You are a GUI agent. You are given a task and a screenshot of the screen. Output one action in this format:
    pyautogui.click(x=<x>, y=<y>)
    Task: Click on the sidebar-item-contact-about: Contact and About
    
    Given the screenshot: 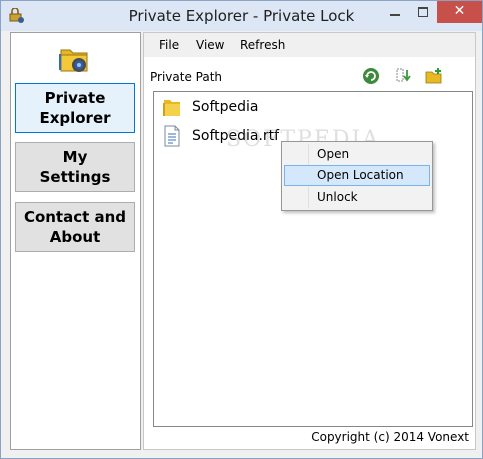 What is the action you would take?
    pyautogui.click(x=75, y=227)
    